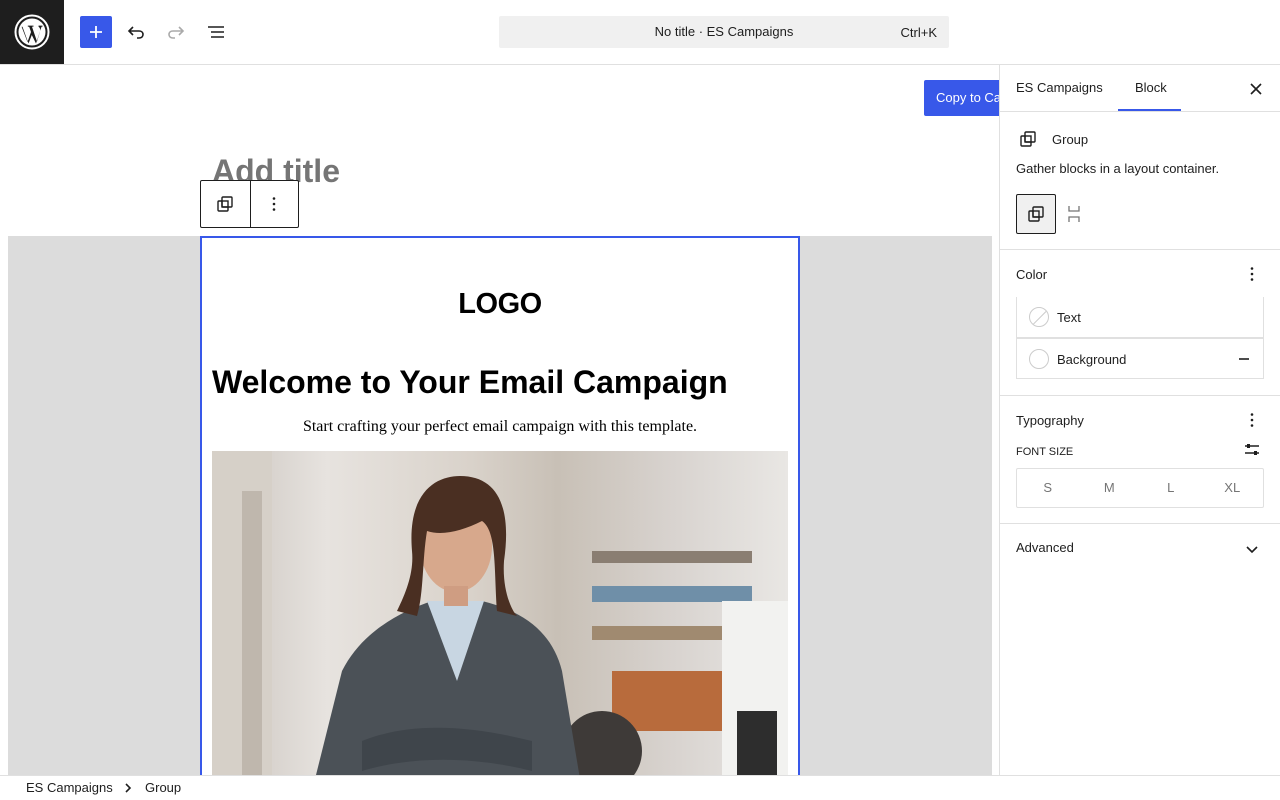 The image size is (1280, 800). I want to click on typography-panel-title: Typography, so click(1050, 420).